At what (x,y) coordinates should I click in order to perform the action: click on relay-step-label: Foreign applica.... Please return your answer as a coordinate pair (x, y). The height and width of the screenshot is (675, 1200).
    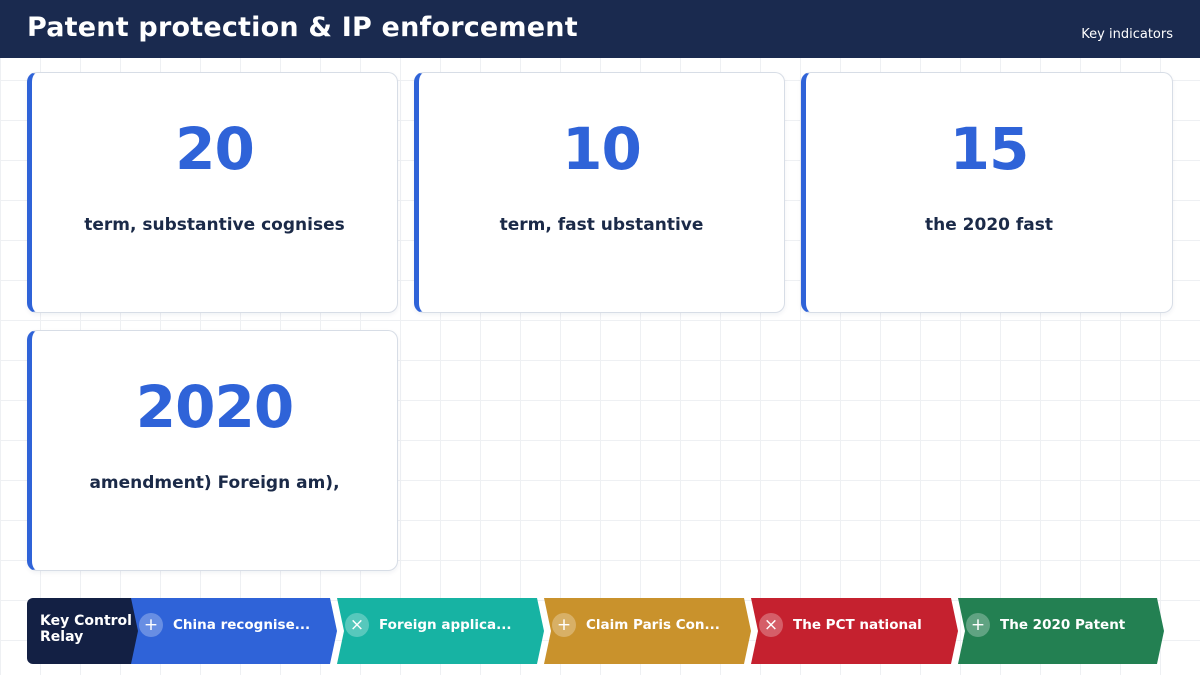
    Looking at the image, I should click on (445, 625).